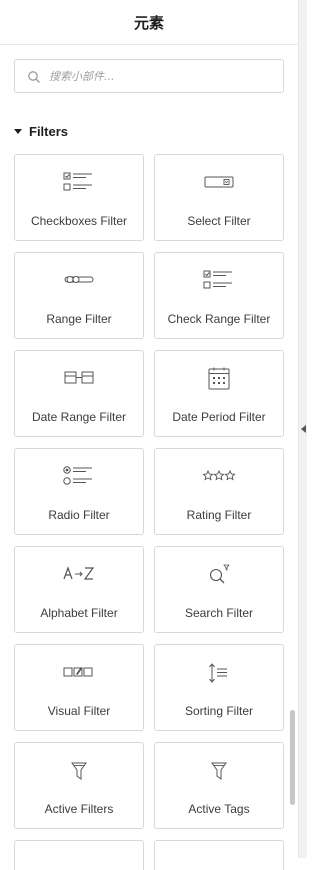 The width and height of the screenshot is (320, 870). What do you see at coordinates (79, 809) in the screenshot?
I see `widget-label: Active Filters` at bounding box center [79, 809].